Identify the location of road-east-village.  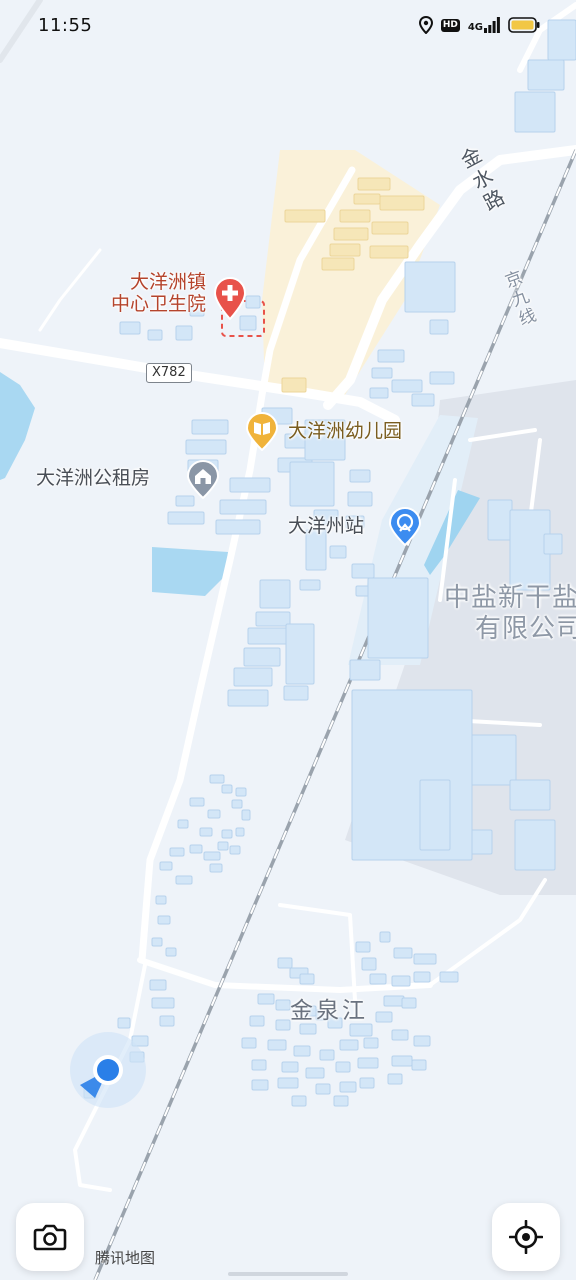
(487, 932).